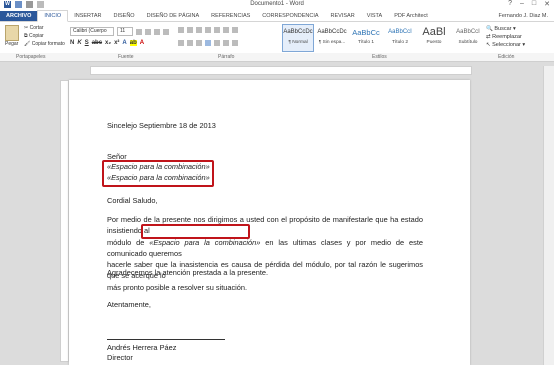  I want to click on subscript-icon: x₂, so click(108, 43).